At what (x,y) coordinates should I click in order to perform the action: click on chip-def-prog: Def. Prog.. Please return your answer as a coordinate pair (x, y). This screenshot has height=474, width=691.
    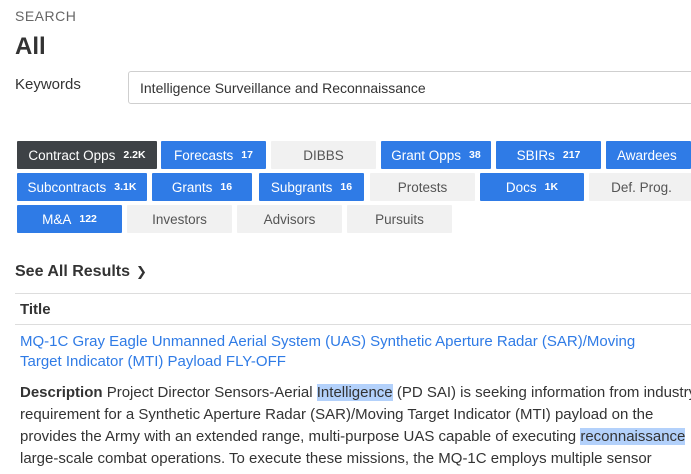
    Looking at the image, I should click on (640, 187).